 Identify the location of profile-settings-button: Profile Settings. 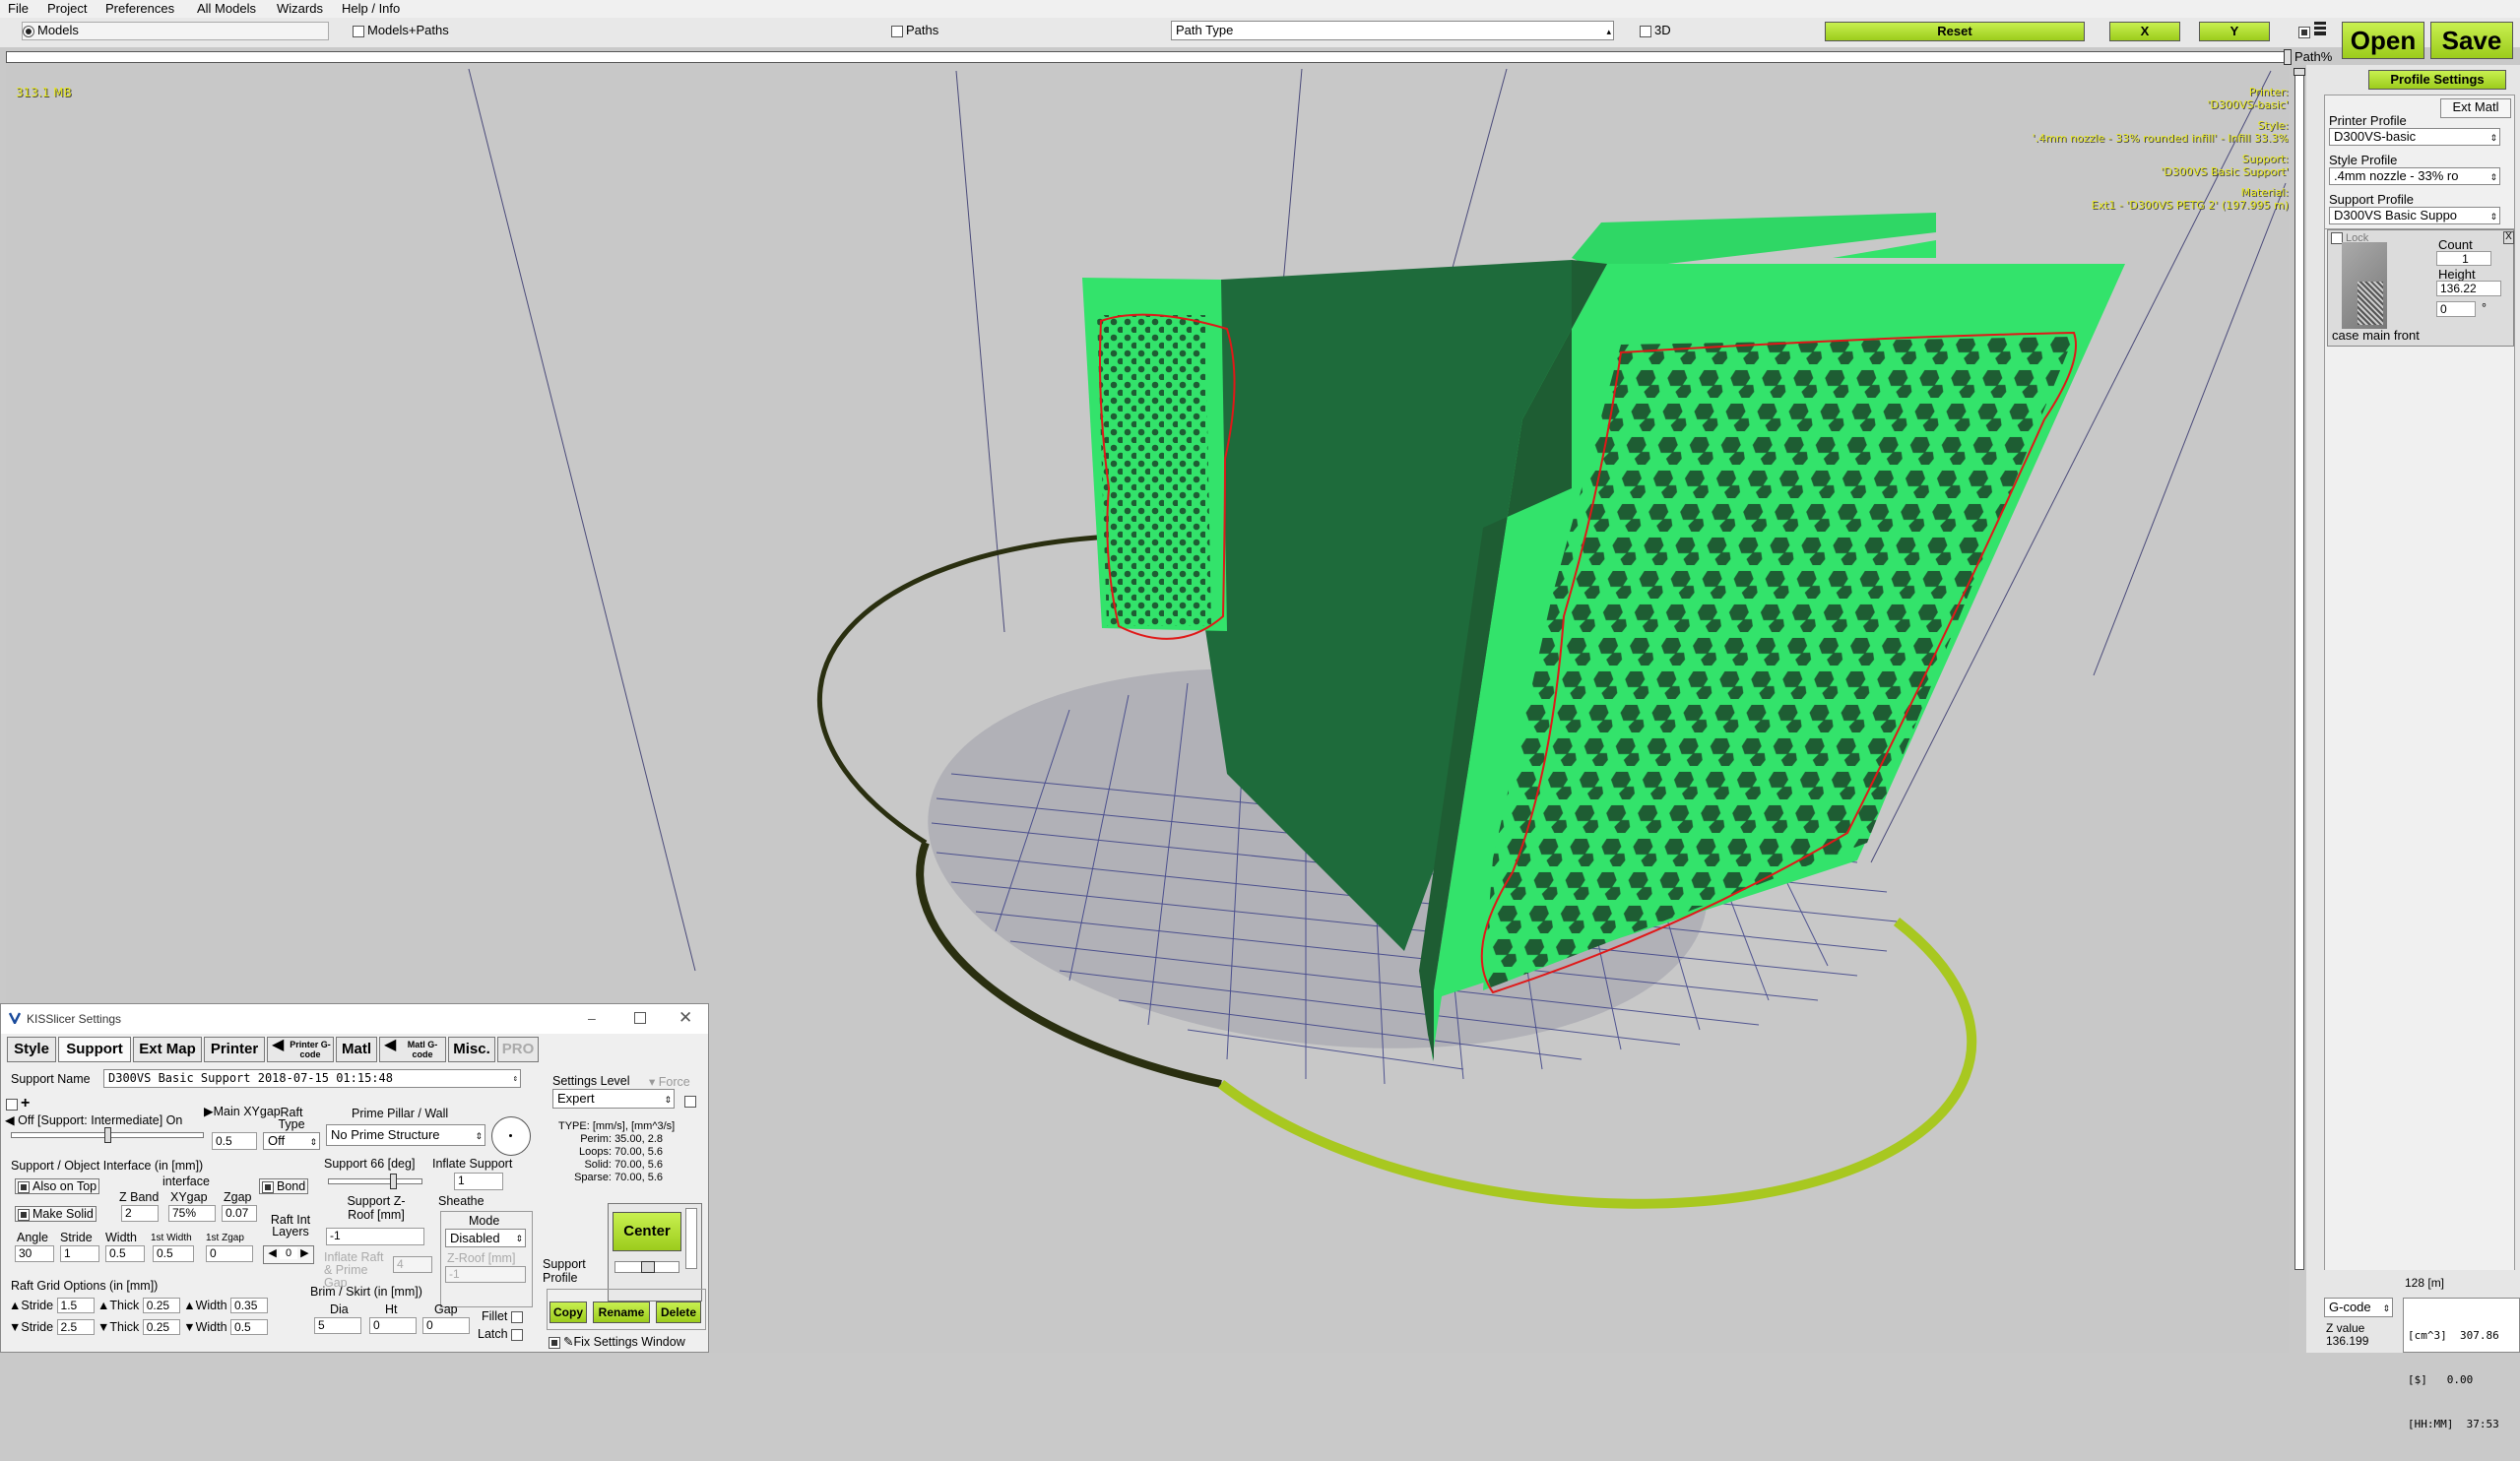
(2437, 80).